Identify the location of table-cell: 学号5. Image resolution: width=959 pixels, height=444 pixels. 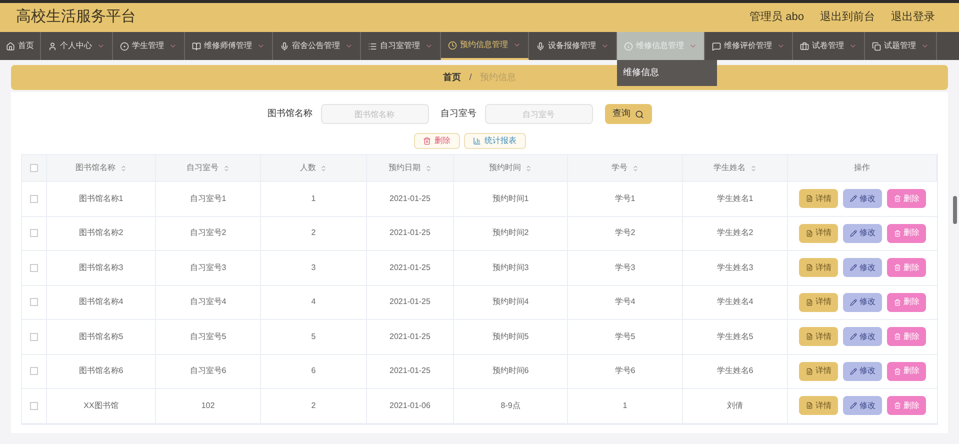
(625, 336).